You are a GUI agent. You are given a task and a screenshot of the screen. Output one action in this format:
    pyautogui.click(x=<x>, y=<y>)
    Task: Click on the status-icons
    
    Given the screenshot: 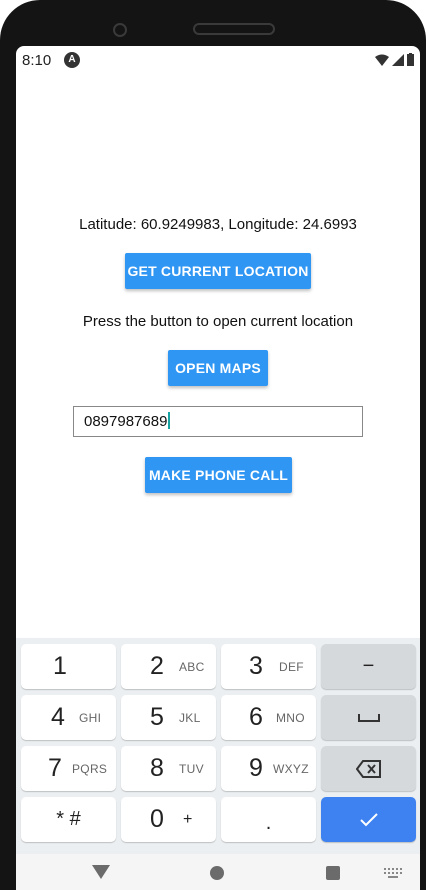 What is the action you would take?
    pyautogui.click(x=394, y=59)
    